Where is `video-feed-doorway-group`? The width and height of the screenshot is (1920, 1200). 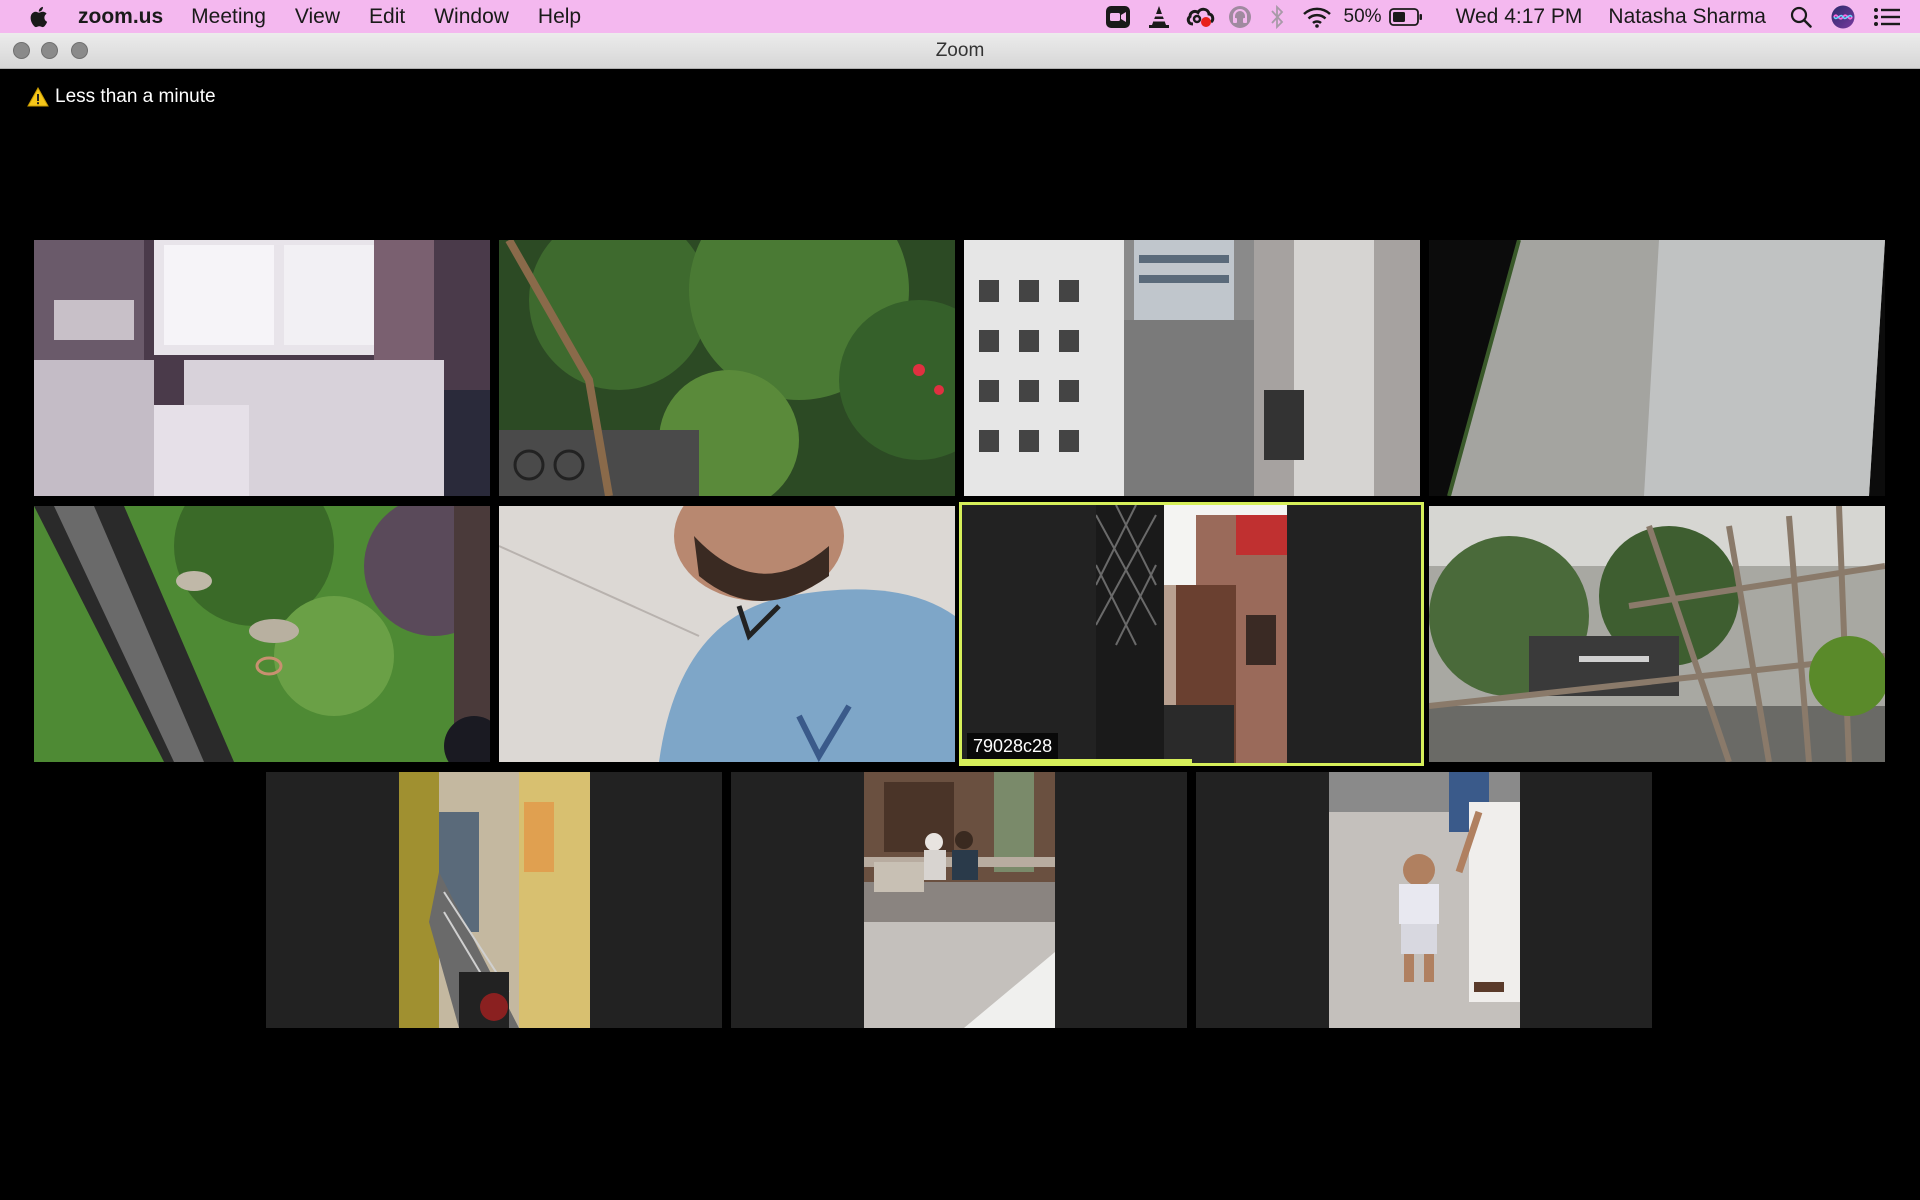
video-feed-doorway-group is located at coordinates (959, 900).